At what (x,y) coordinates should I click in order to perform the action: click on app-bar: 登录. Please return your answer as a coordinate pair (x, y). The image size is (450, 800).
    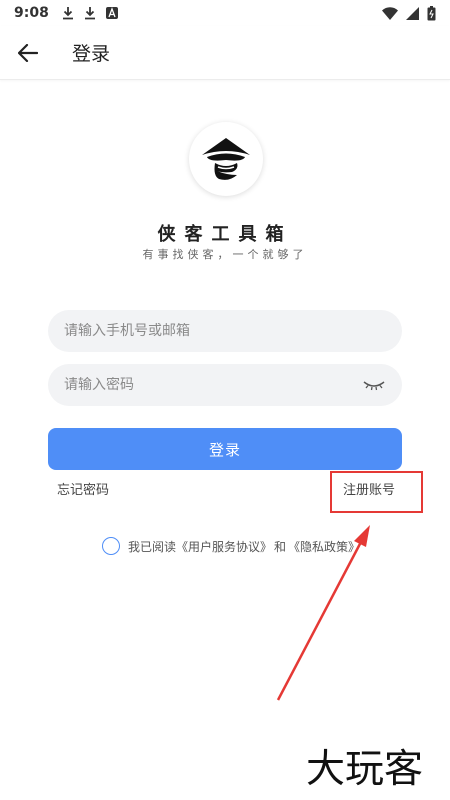
    Looking at the image, I should click on (225, 53).